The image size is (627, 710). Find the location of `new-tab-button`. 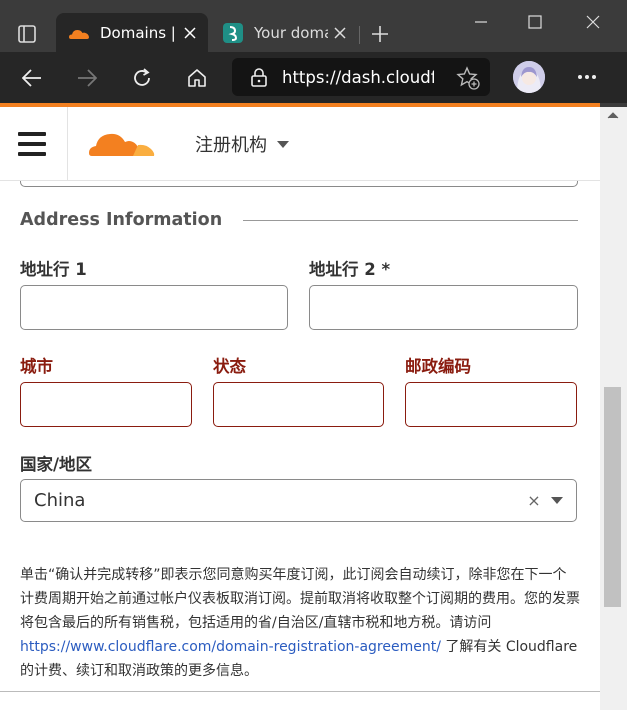

new-tab-button is located at coordinates (380, 34).